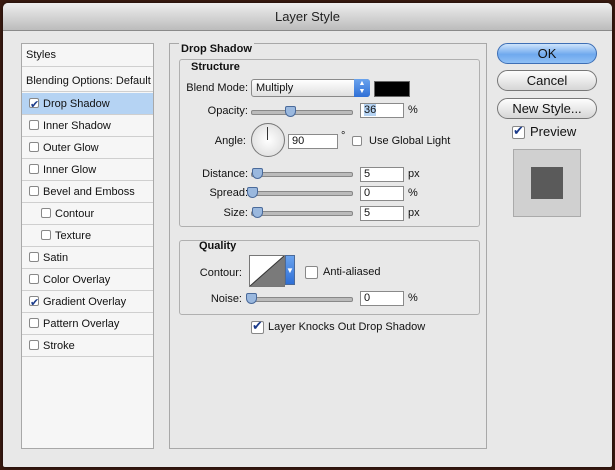  Describe the element at coordinates (547, 80) in the screenshot. I see `cancel-button: Cancel` at that location.